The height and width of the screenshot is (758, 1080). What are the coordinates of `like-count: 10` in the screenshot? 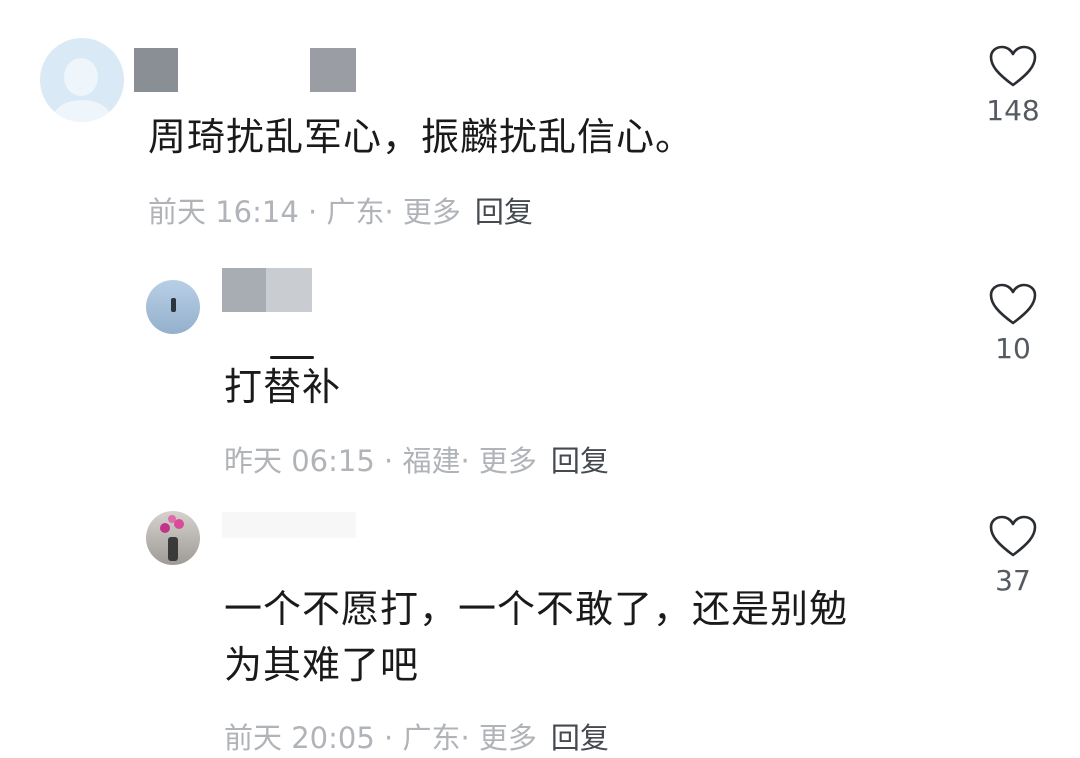 It's located at (1013, 348).